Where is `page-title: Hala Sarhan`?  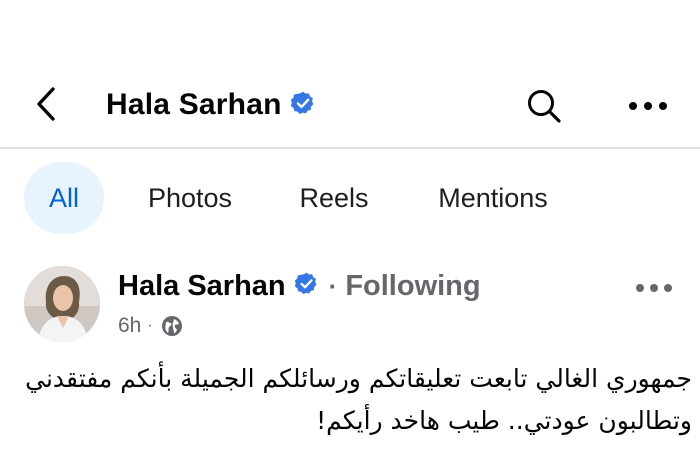 page-title: Hala Sarhan is located at coordinates (194, 104).